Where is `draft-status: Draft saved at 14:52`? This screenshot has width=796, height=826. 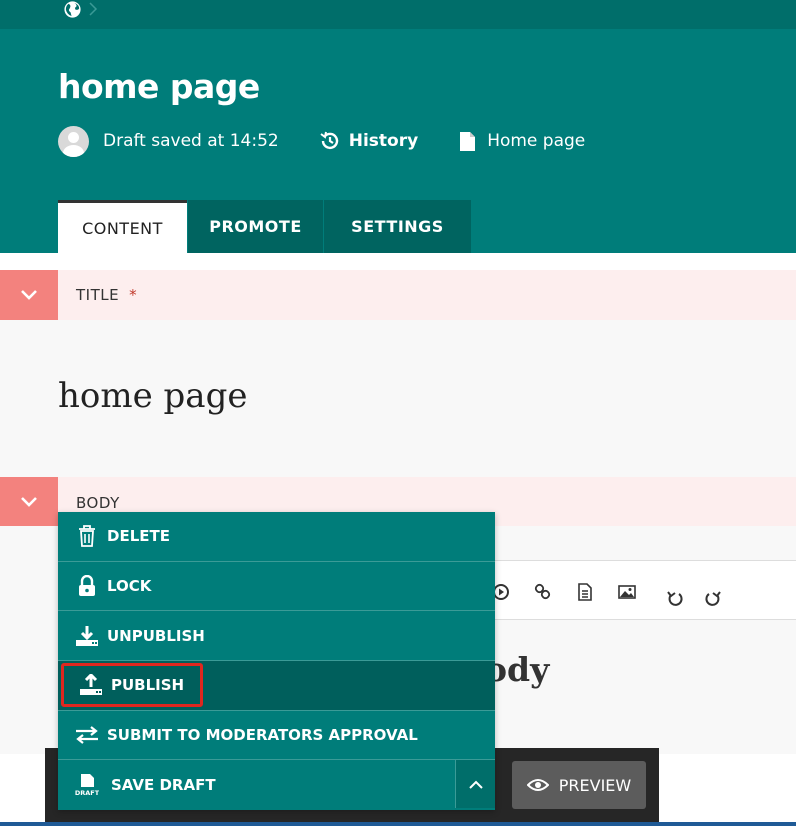
draft-status: Draft saved at 14:52 is located at coordinates (191, 141).